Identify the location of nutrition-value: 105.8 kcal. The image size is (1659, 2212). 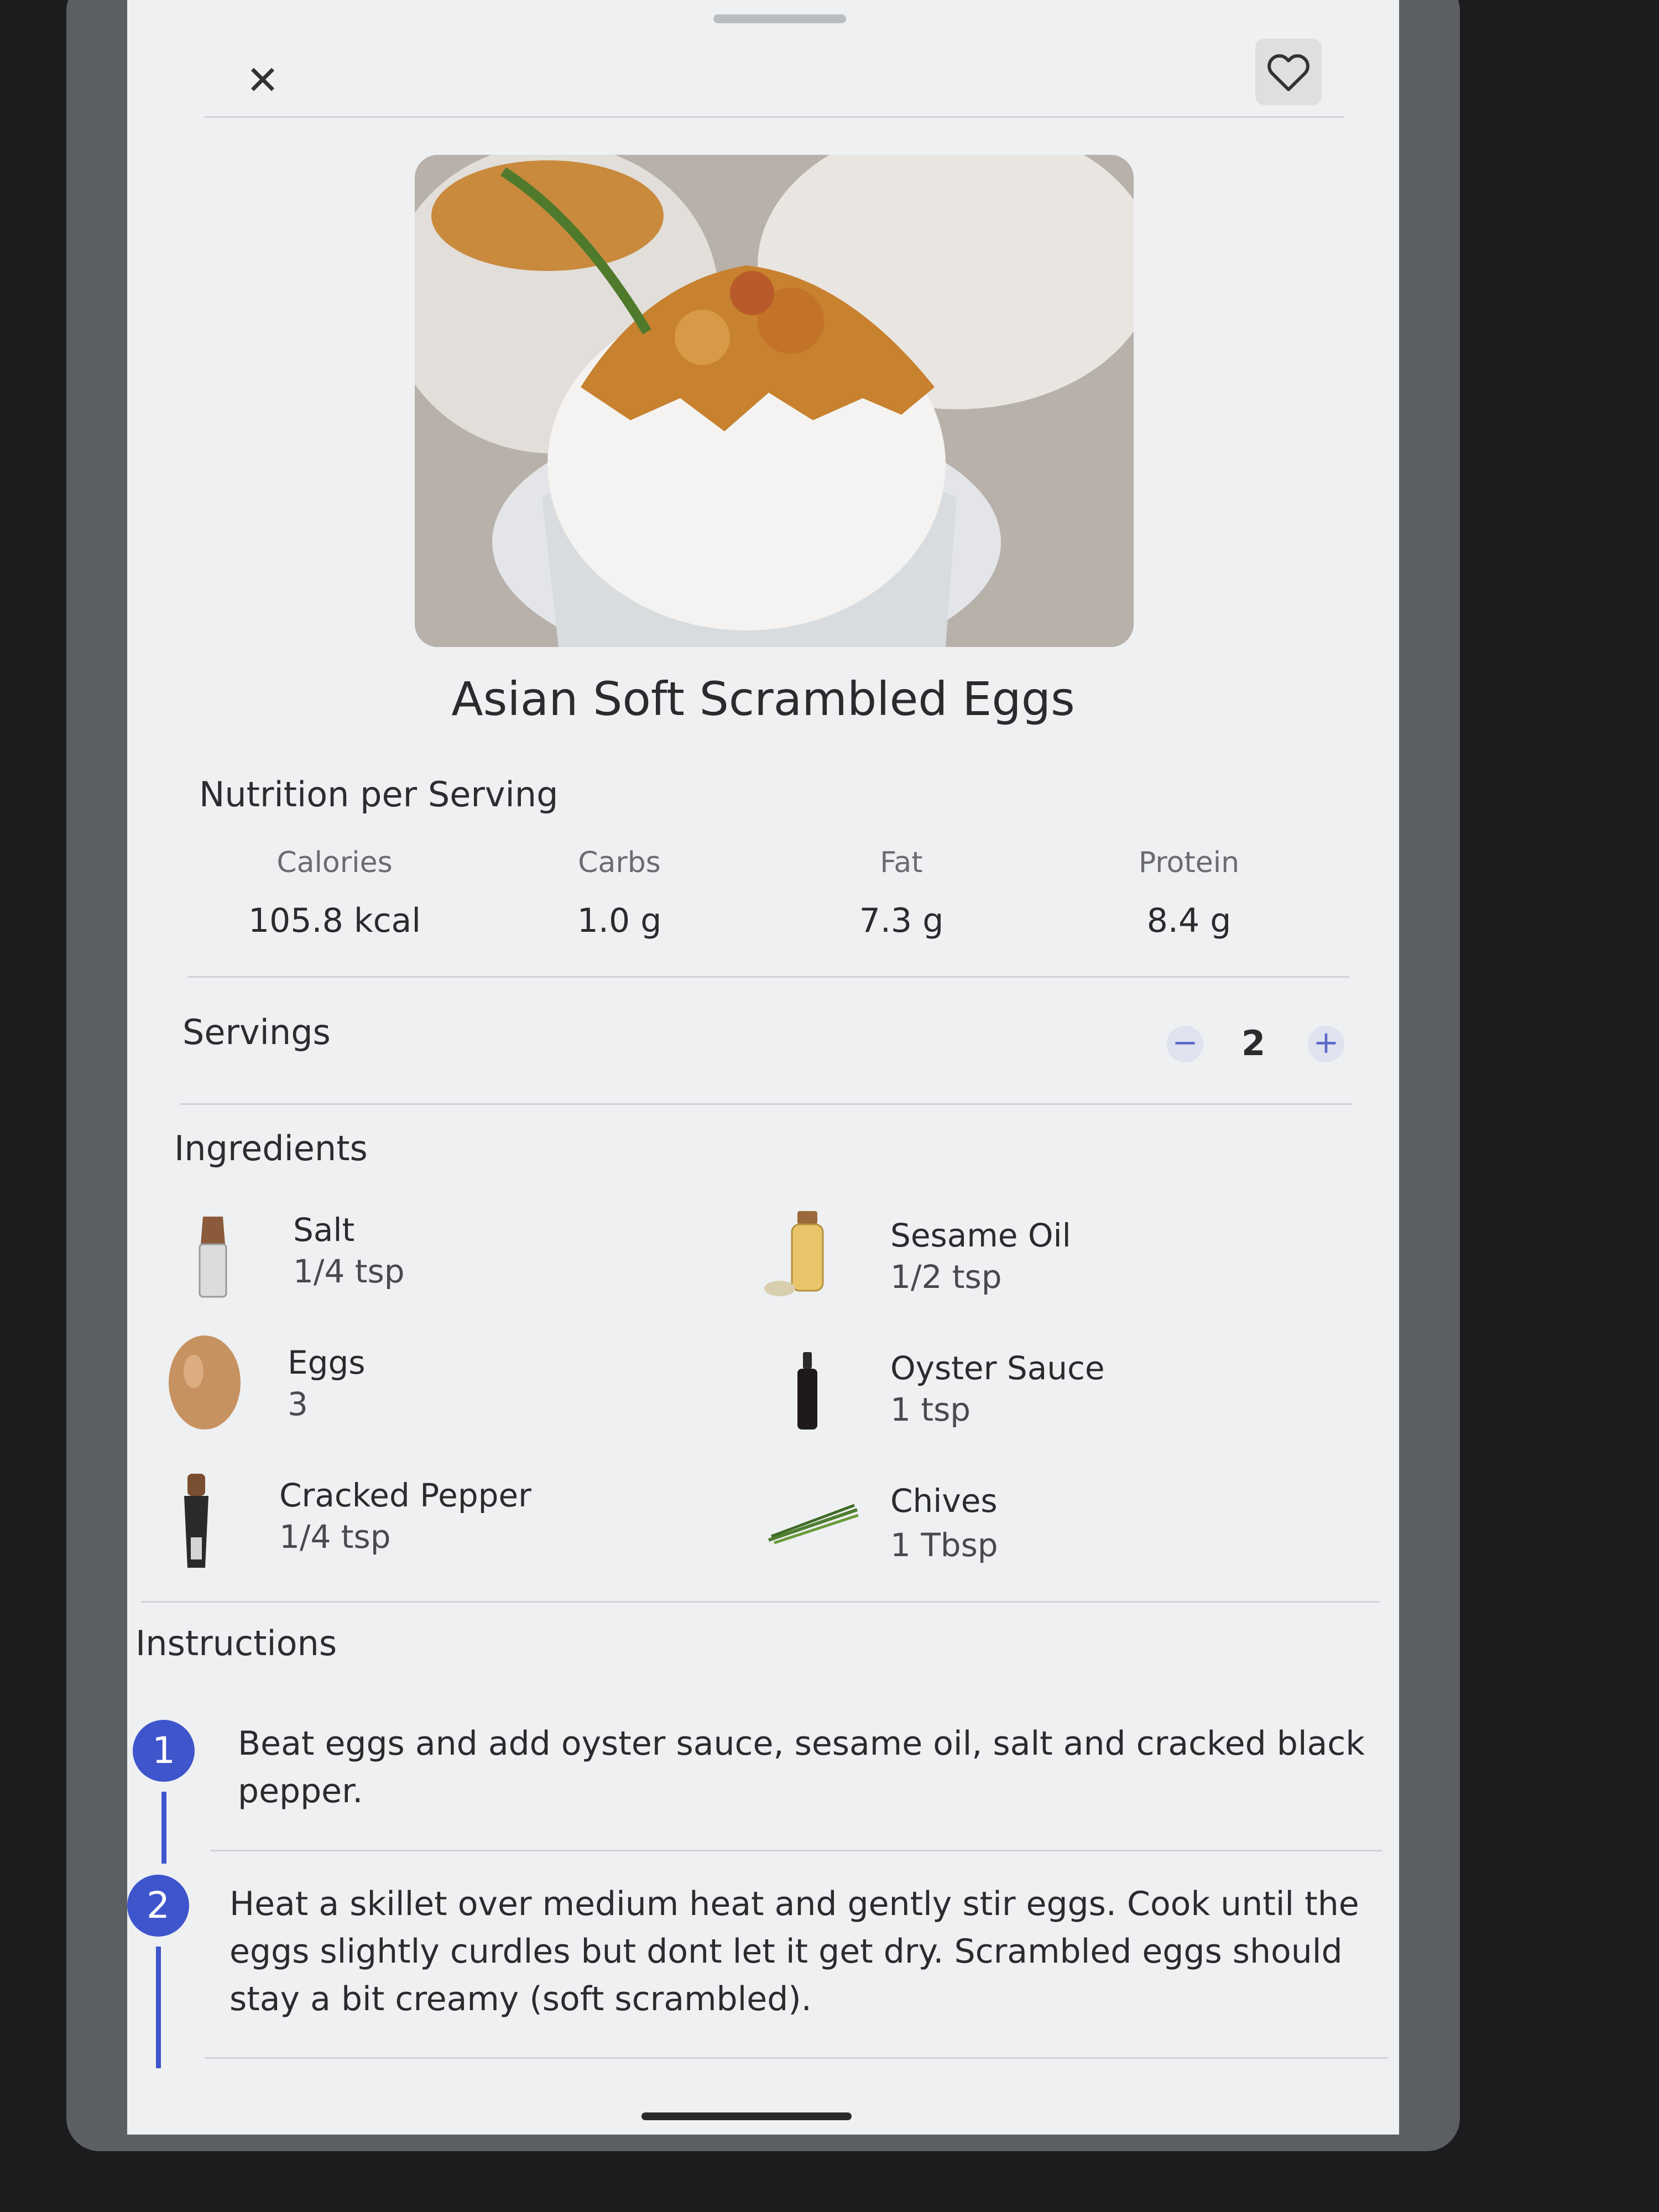
(334, 921).